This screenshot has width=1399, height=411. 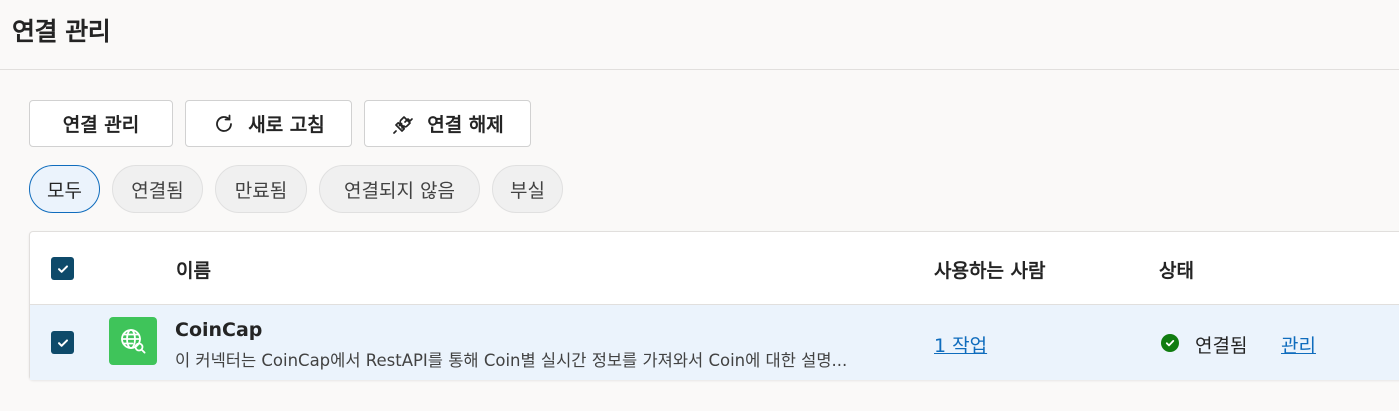 What do you see at coordinates (61, 31) in the screenshot?
I see `page-title: 연결 관리` at bounding box center [61, 31].